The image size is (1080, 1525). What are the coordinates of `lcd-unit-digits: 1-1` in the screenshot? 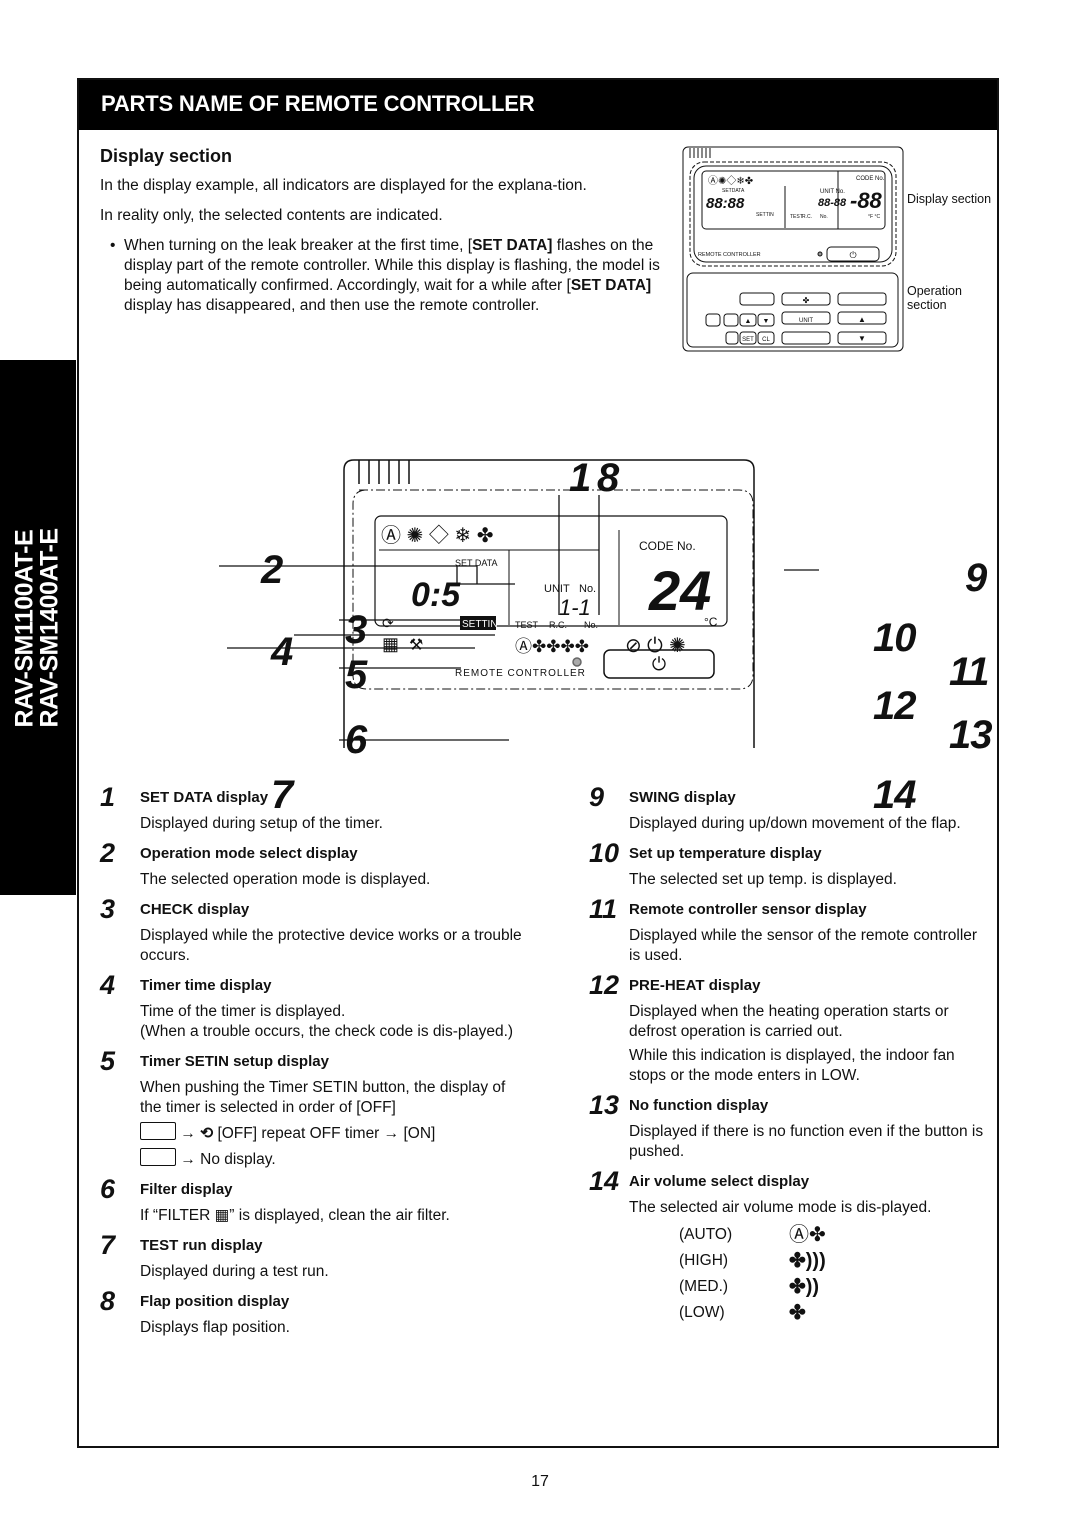 It's located at (575, 607).